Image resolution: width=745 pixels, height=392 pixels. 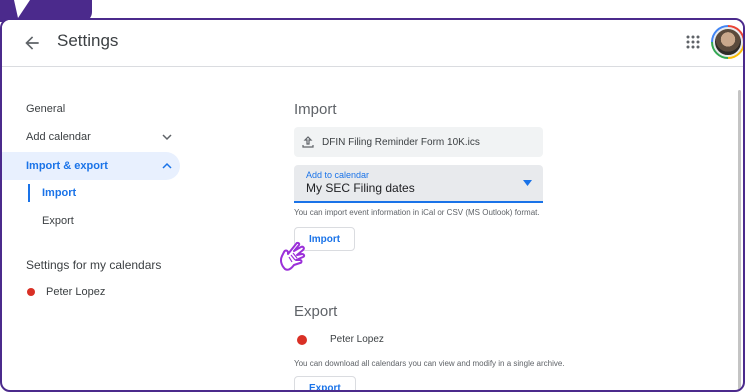 What do you see at coordinates (167, 137) in the screenshot?
I see `chevron-down-icon` at bounding box center [167, 137].